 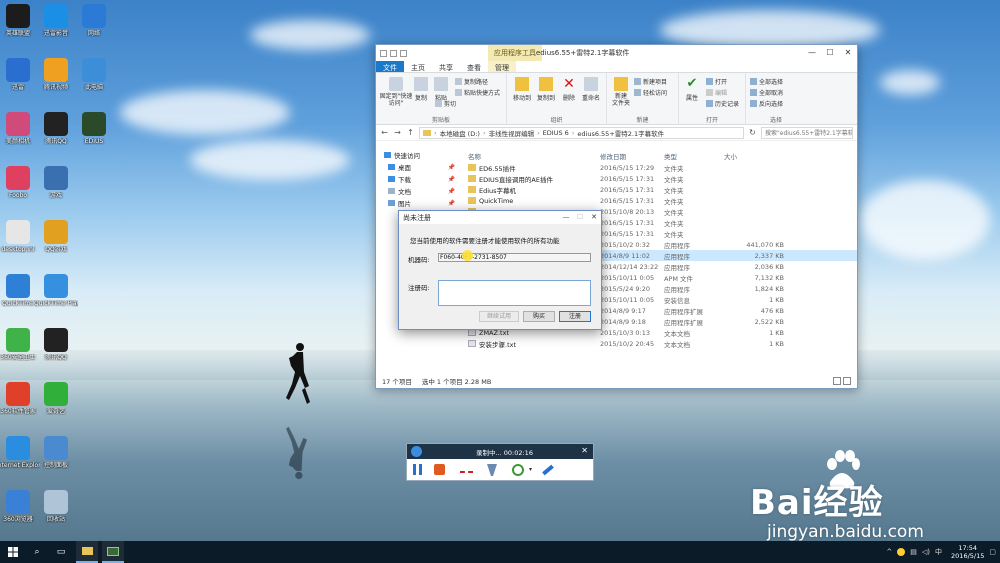 What do you see at coordinates (967, 552) in the screenshot?
I see `clock: 17:54 2016/5/15` at bounding box center [967, 552].